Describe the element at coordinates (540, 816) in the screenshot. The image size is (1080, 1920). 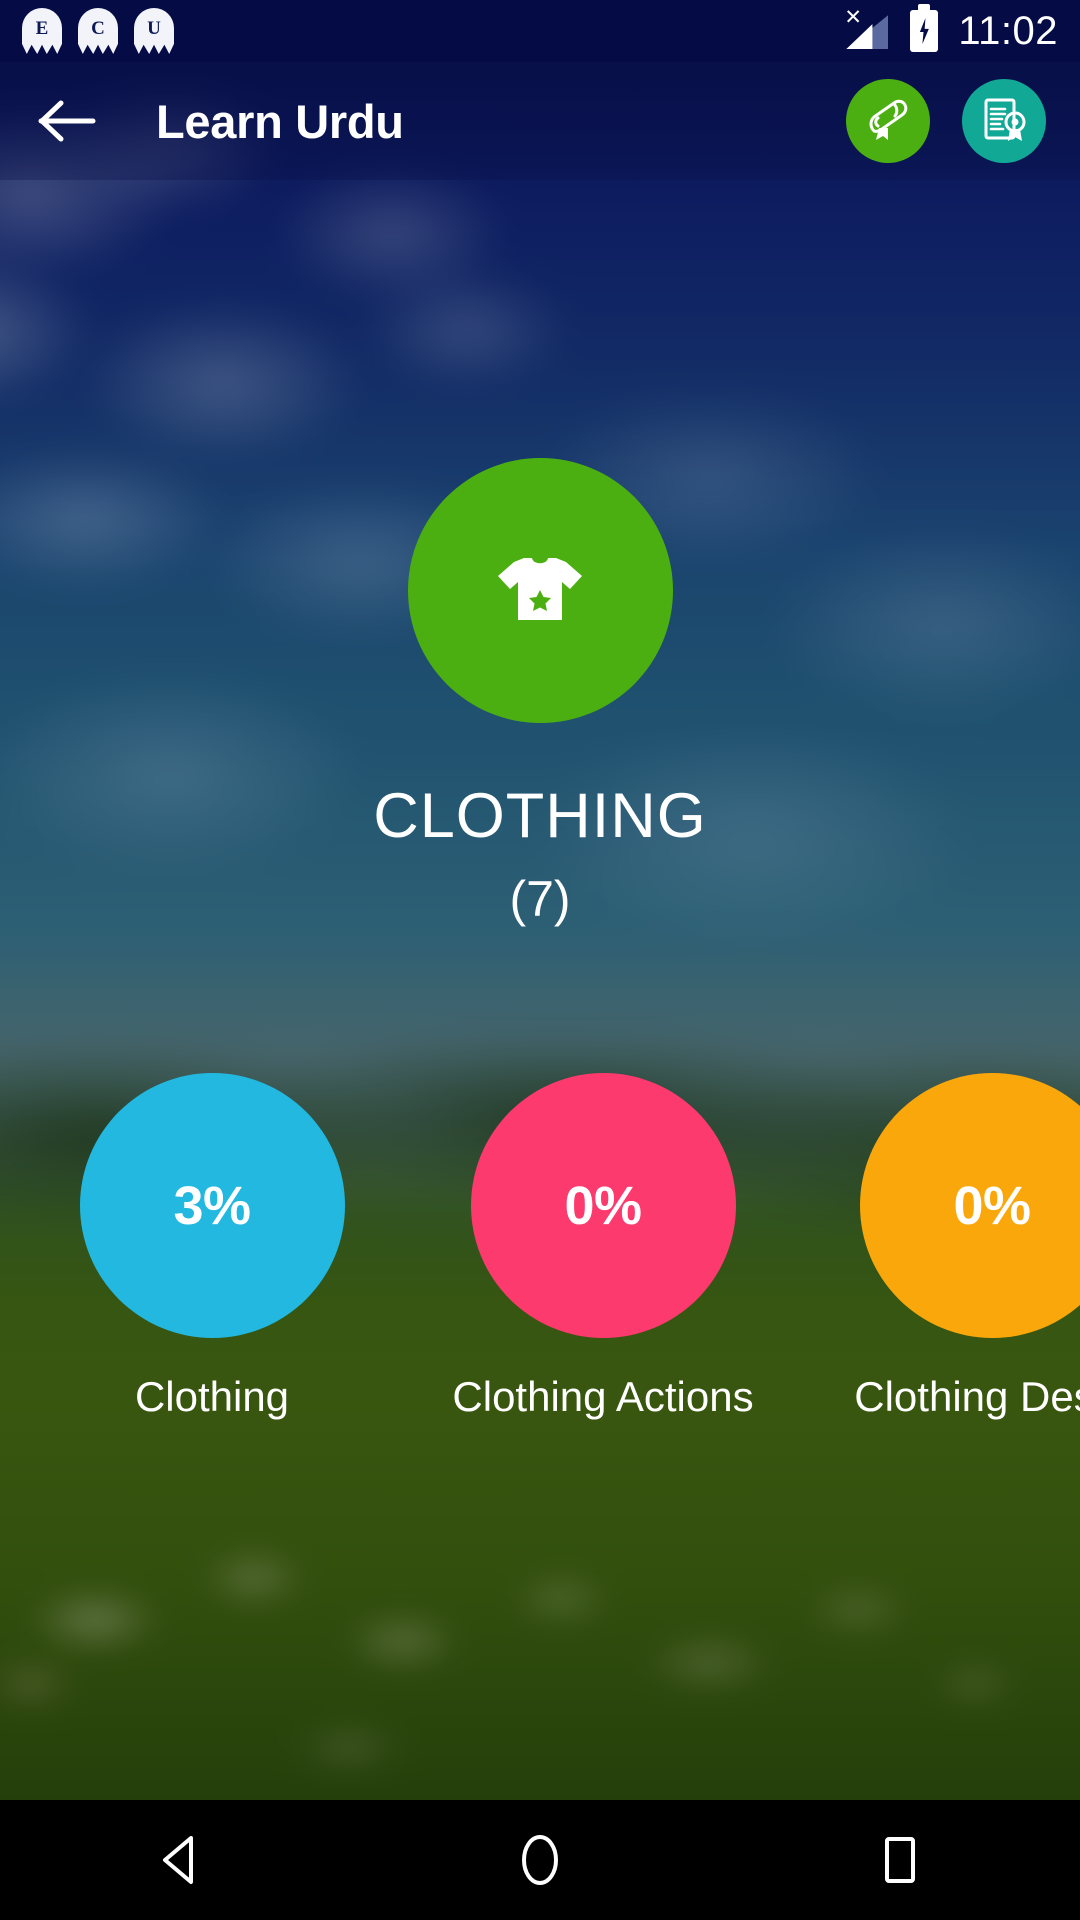
I see `hero-title: CLOTHING` at that location.